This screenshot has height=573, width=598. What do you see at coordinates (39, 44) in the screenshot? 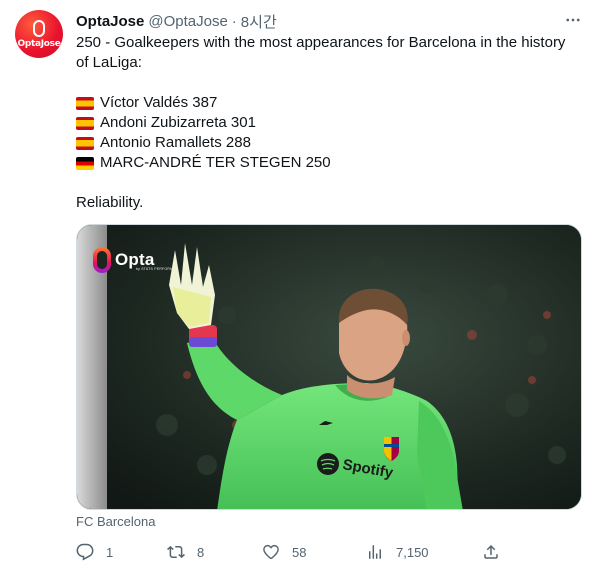
I see `avatar-text: OptaJose` at bounding box center [39, 44].